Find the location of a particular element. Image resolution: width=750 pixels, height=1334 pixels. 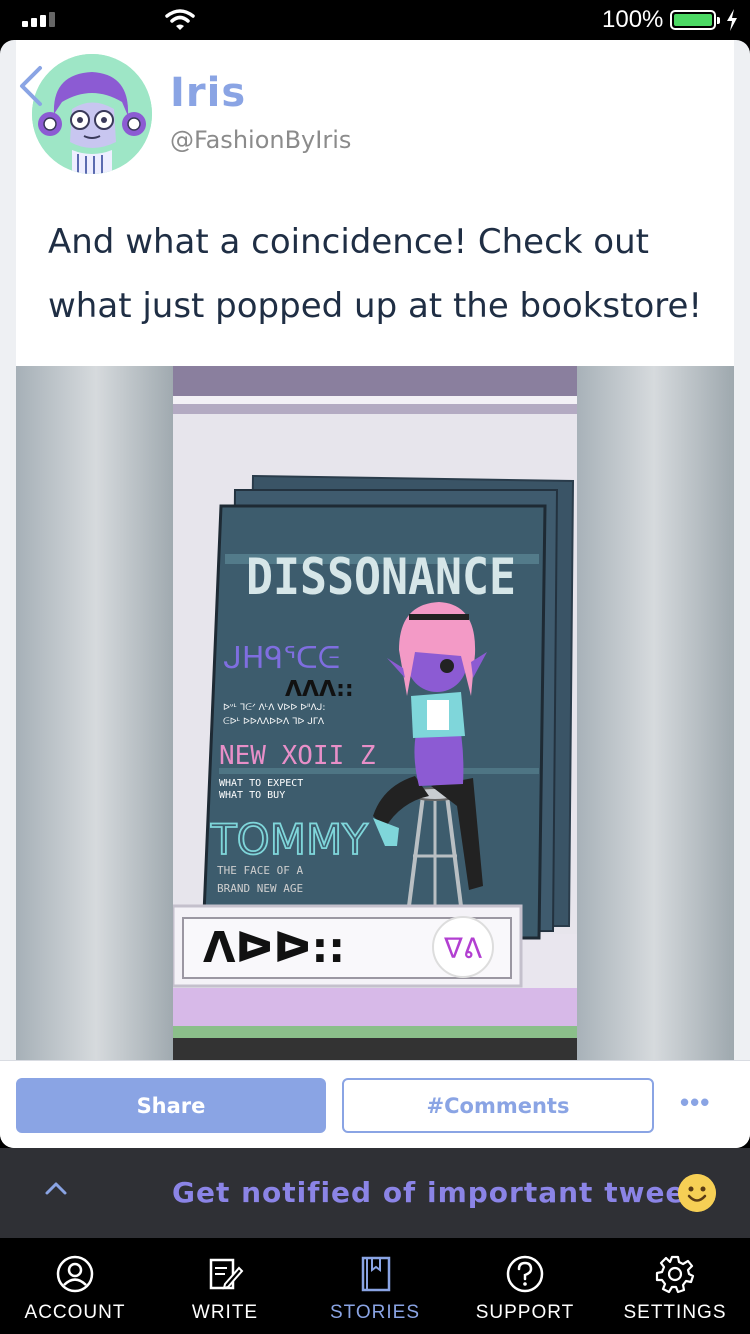

comments-button: #Comments is located at coordinates (498, 1105).